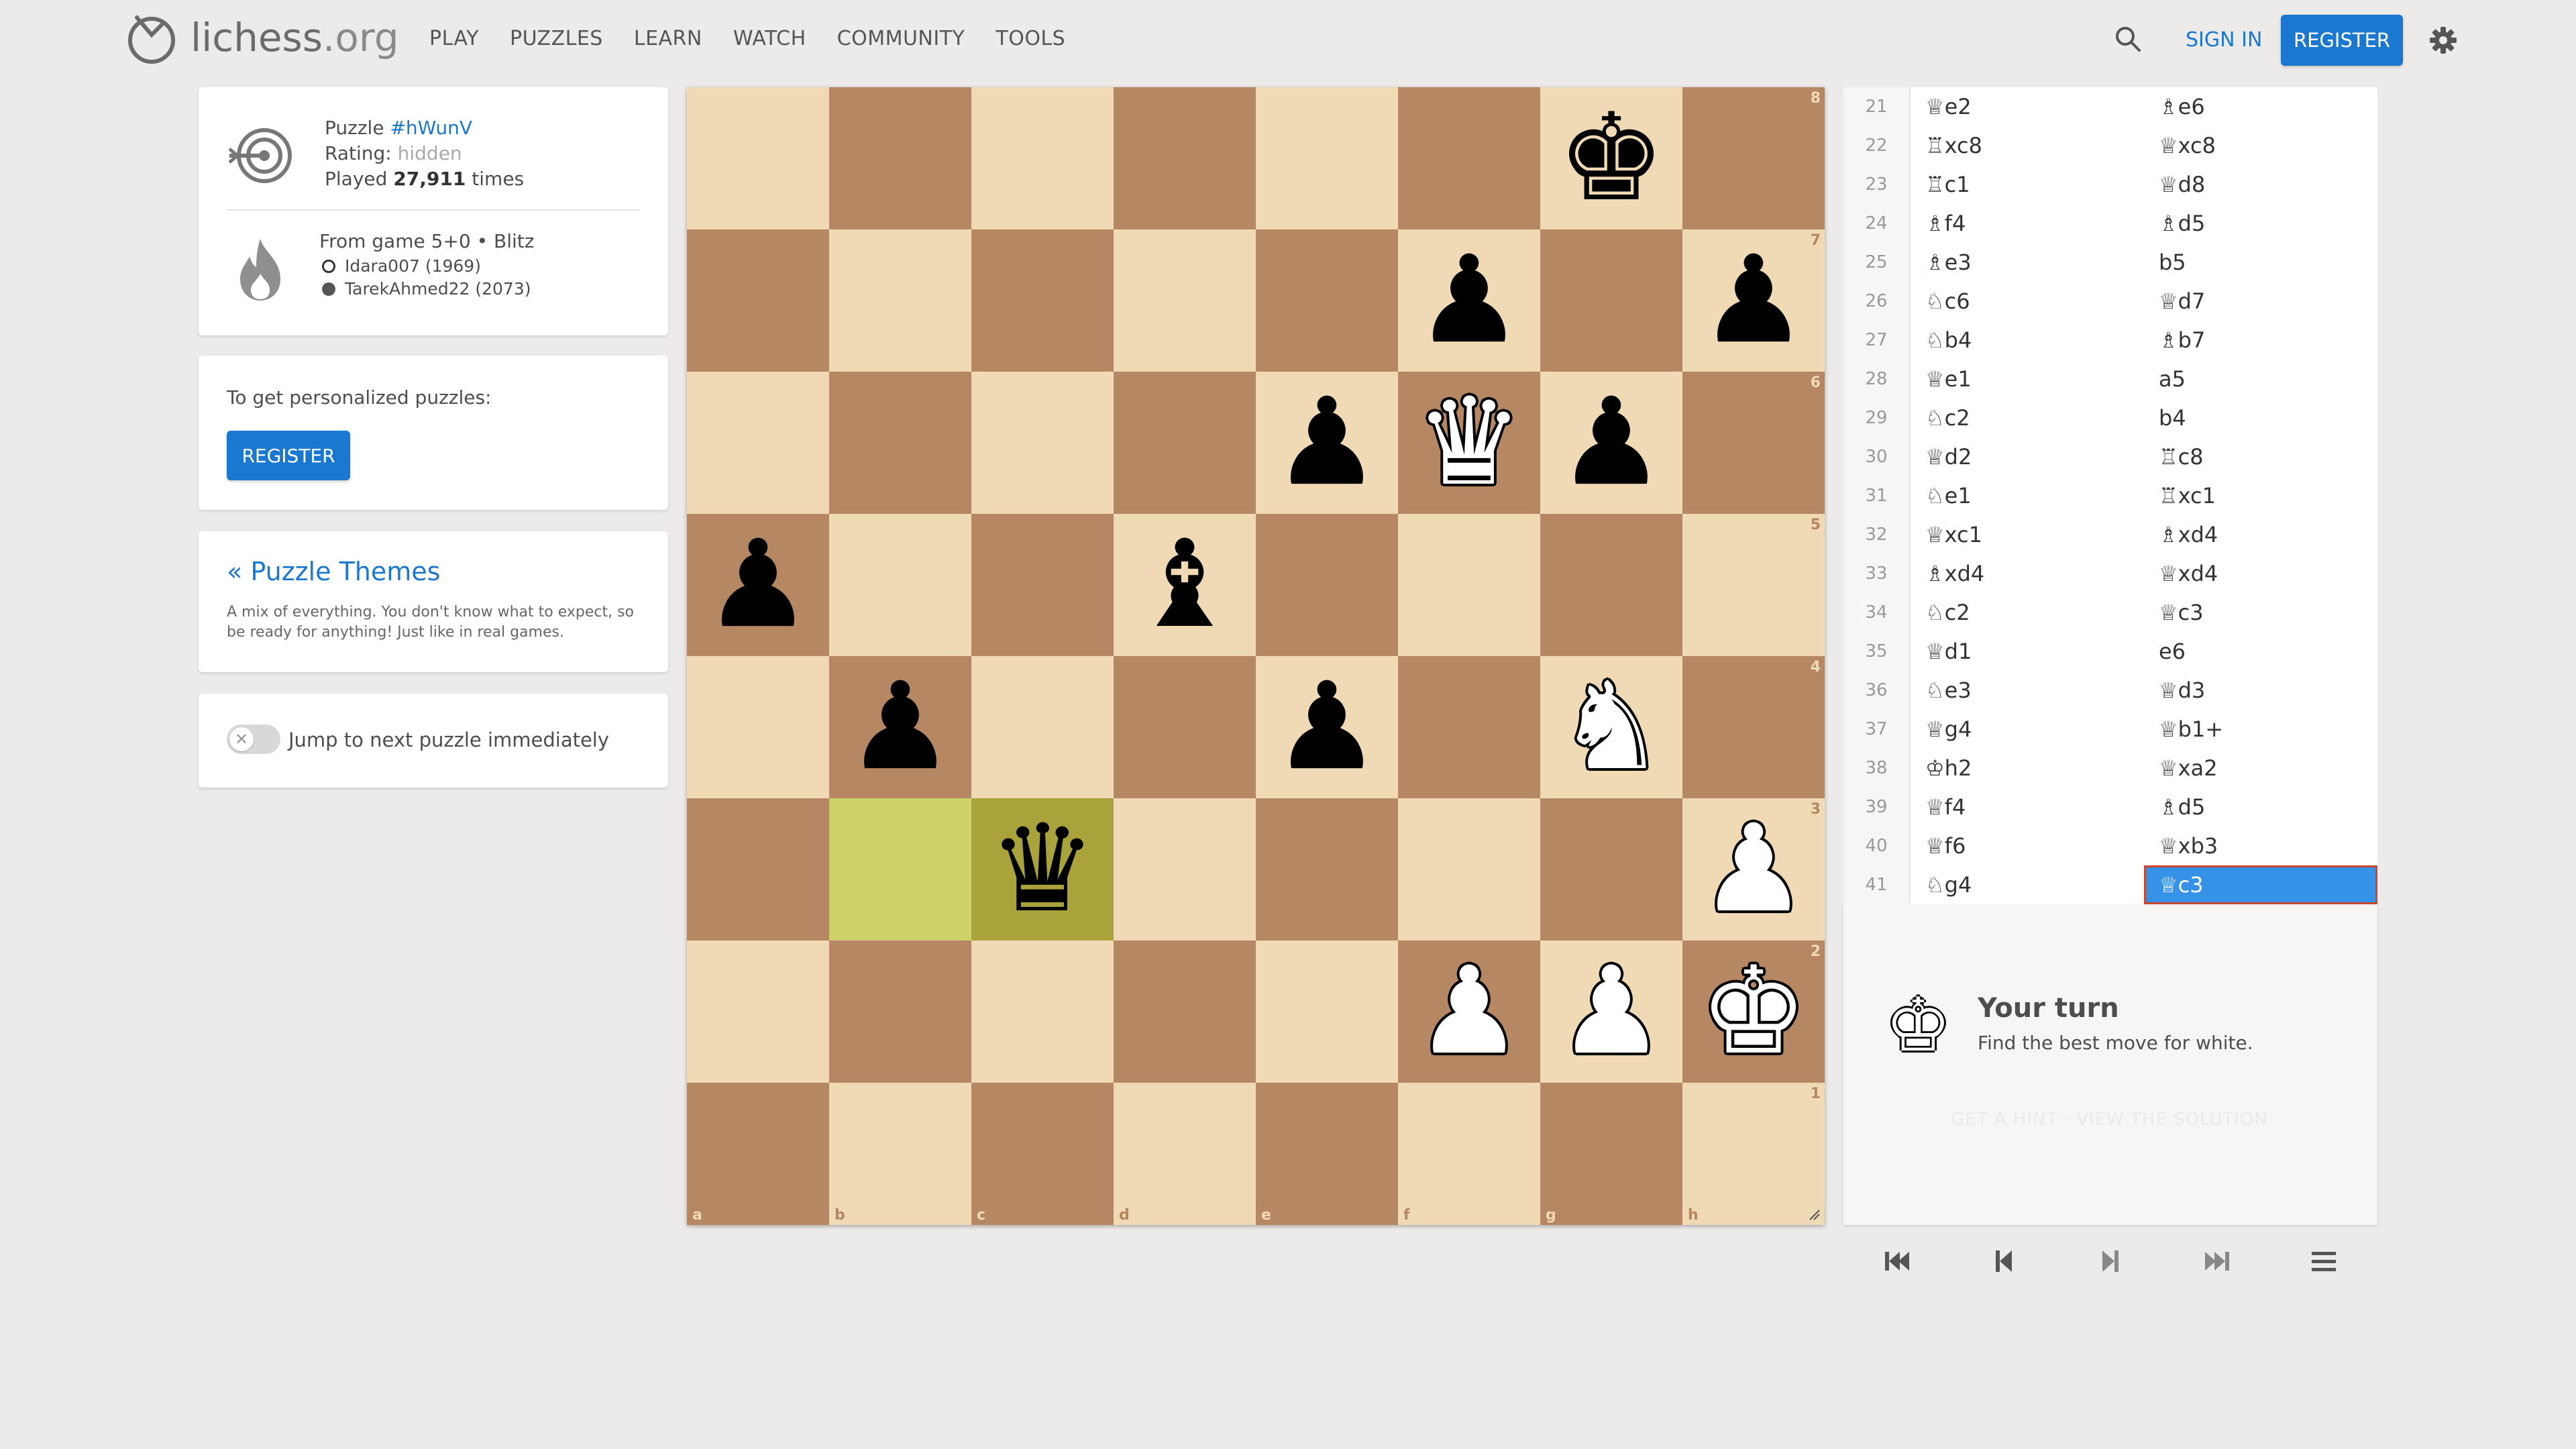 This screenshot has height=1449, width=2576. I want to click on square-h3: ♟ 3, so click(1753, 869).